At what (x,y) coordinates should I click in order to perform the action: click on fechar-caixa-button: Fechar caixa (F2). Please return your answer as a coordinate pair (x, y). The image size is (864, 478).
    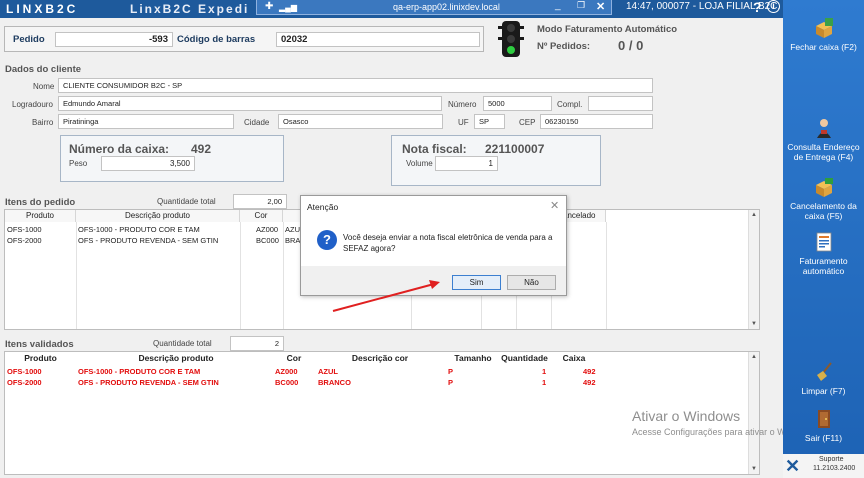
    Looking at the image, I should click on (823, 34).